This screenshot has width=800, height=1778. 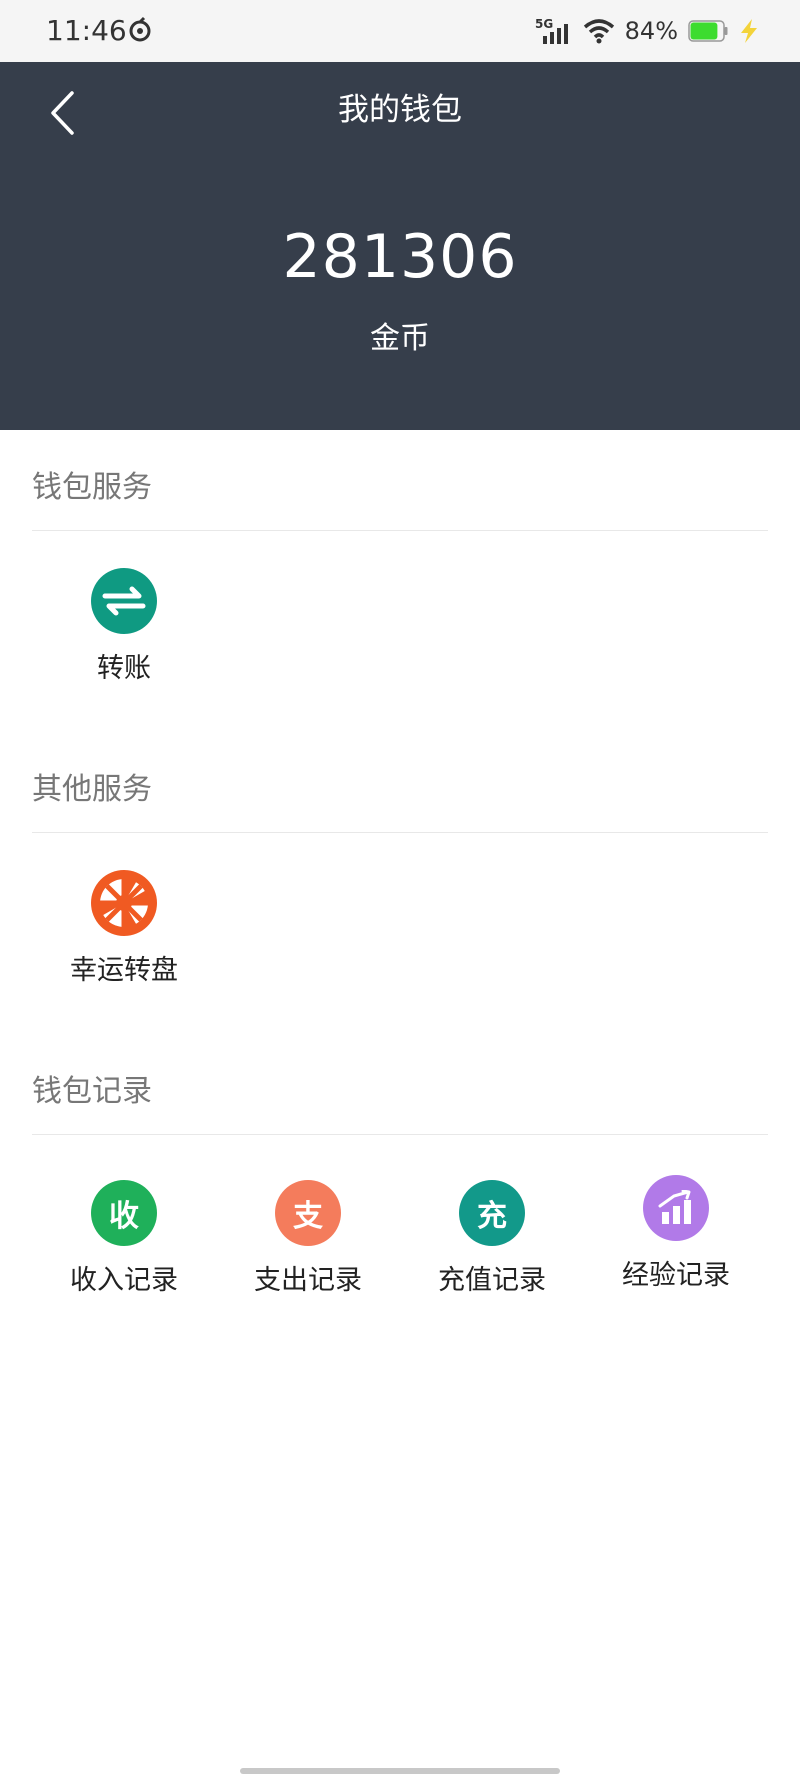 I want to click on transfer-icon, so click(x=124, y=601).